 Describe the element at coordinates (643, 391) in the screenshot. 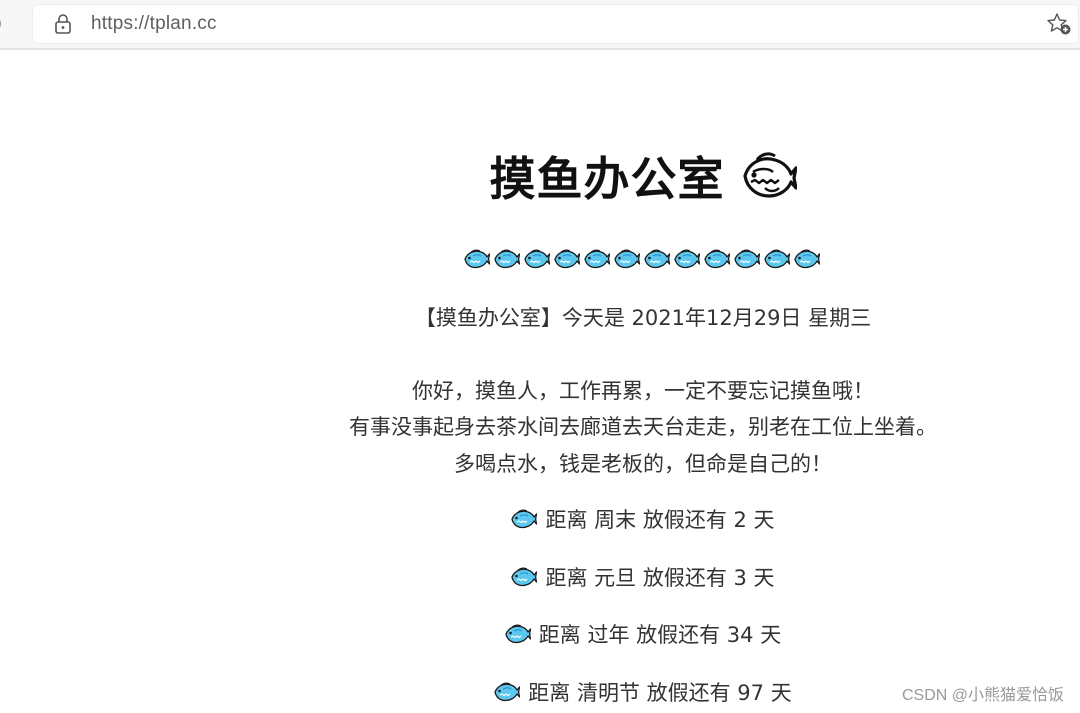

I see `greeting-line-1: 你好，摸鱼人，工作再累，一定不要忘记摸鱼哦！` at that location.